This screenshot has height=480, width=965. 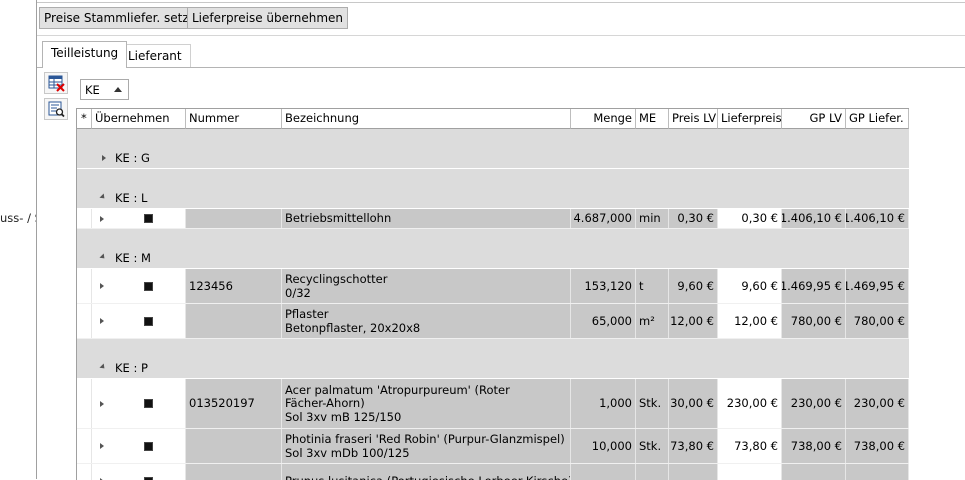 I want to click on cell-preis-lv: 0,30 €, so click(x=693, y=218).